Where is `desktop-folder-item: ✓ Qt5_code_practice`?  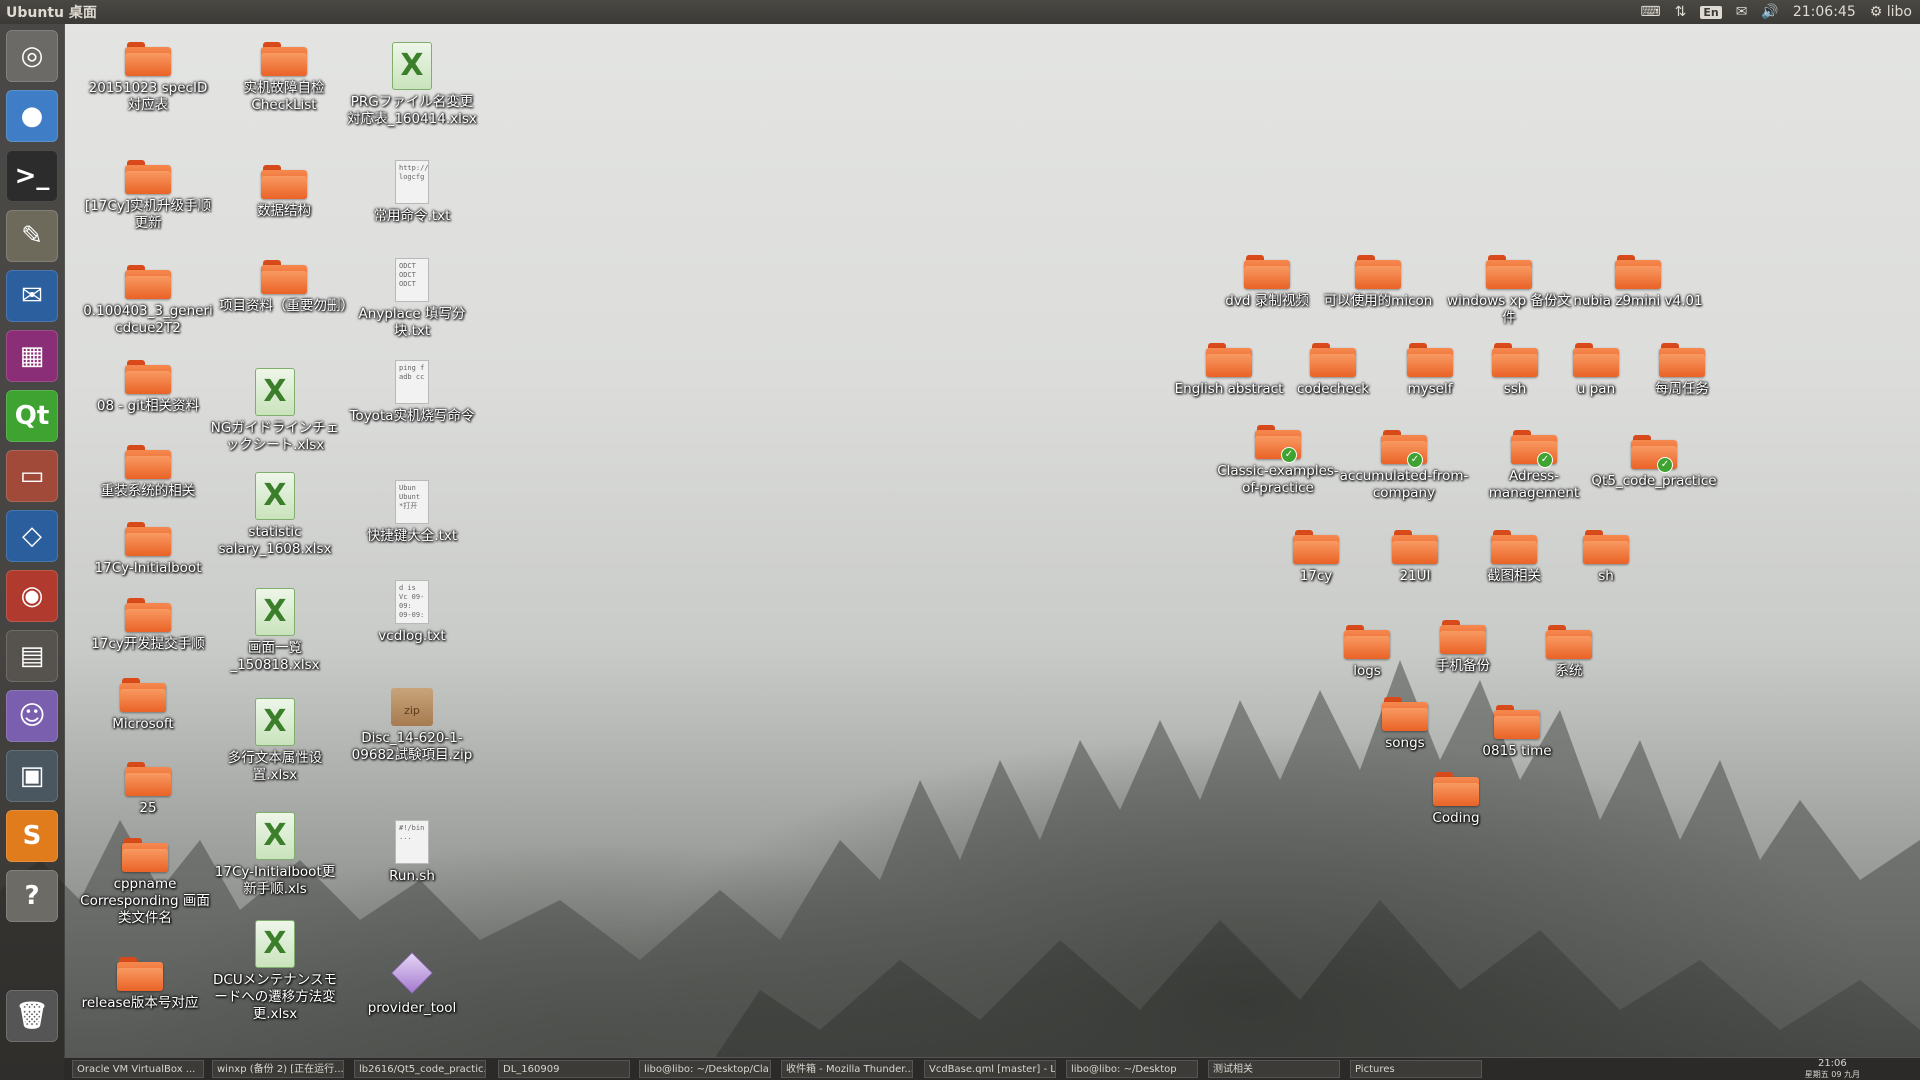
desktop-folder-item: ✓ Qt5_code_practice is located at coordinates (1654, 462).